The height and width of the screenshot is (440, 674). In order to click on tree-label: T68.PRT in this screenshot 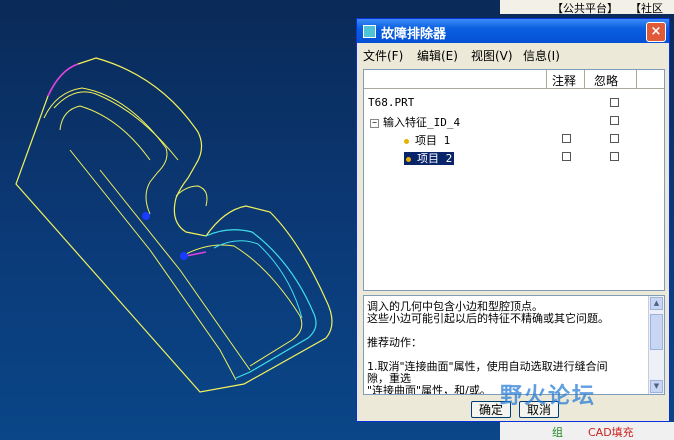, I will do `click(391, 102)`.